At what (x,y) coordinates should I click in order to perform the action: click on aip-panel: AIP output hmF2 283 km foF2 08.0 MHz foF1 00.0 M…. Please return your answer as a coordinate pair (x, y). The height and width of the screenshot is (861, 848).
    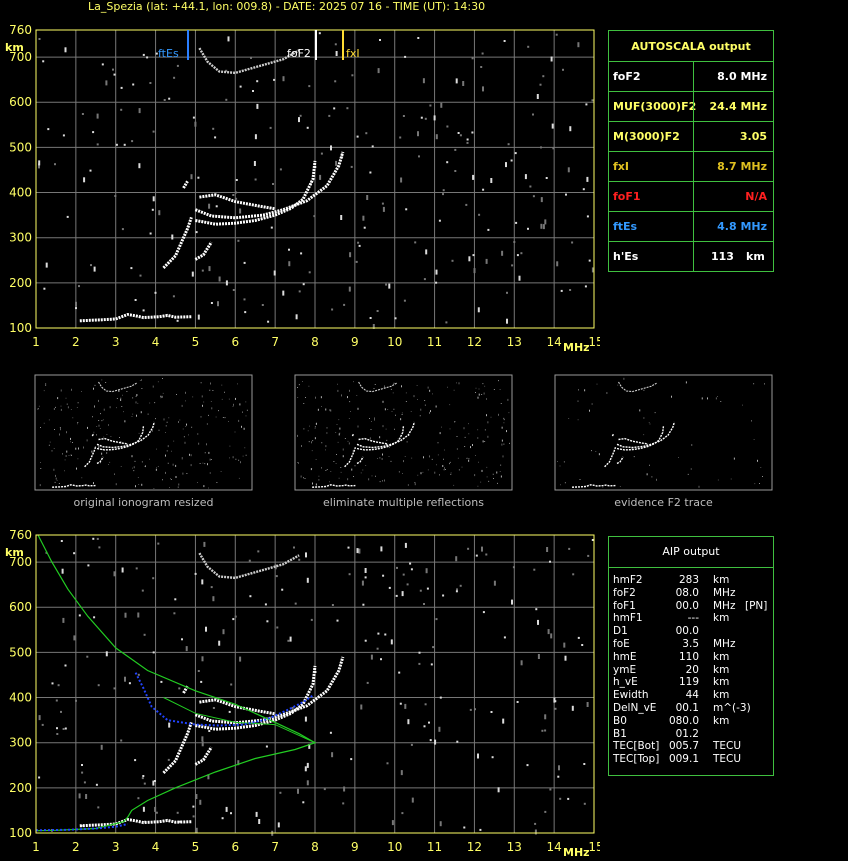
    Looking at the image, I should click on (691, 656).